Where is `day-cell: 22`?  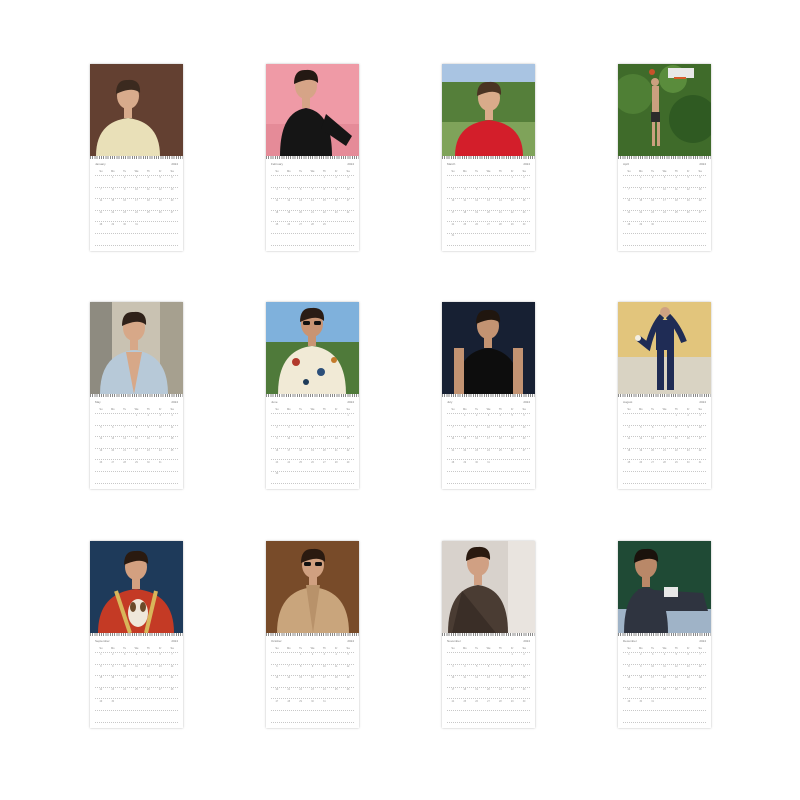 day-cell: 22 is located at coordinates (512, 217).